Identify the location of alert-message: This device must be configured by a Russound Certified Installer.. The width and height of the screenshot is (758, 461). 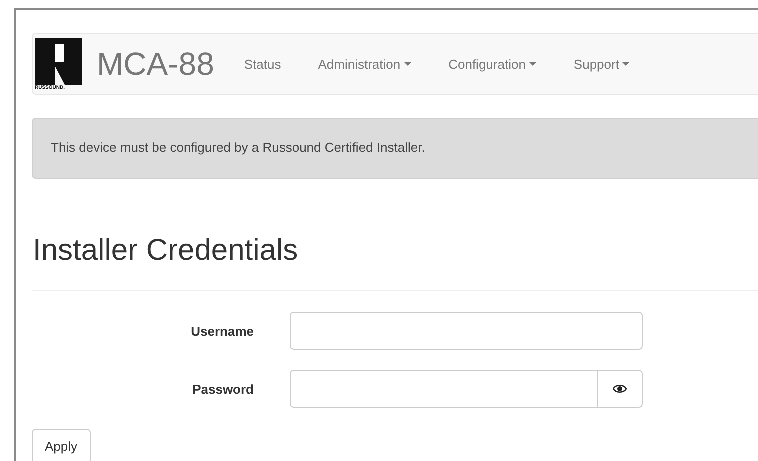
(238, 147).